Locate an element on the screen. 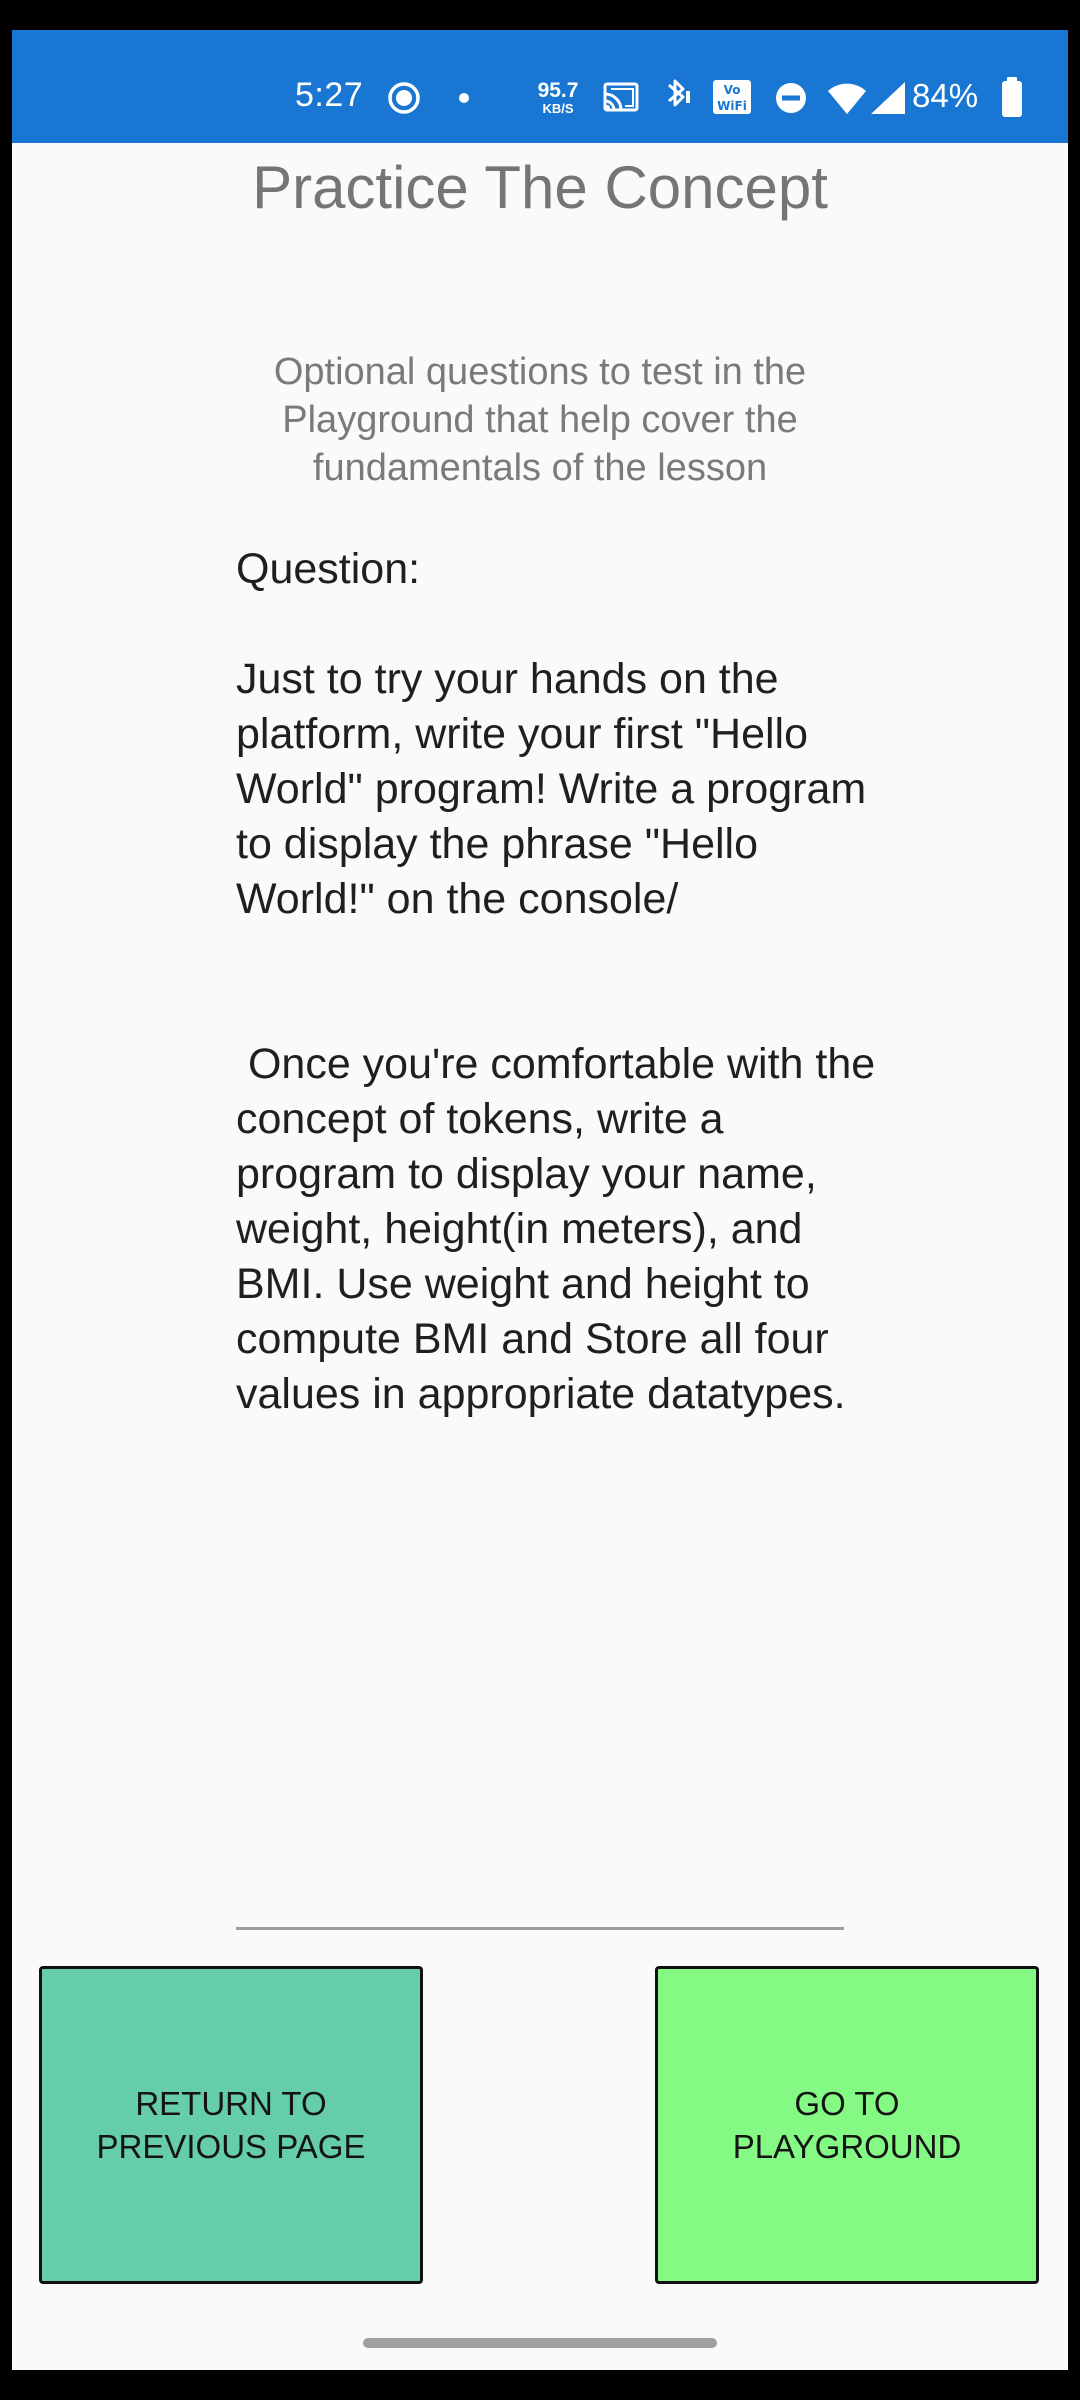  divider is located at coordinates (540, 1928).